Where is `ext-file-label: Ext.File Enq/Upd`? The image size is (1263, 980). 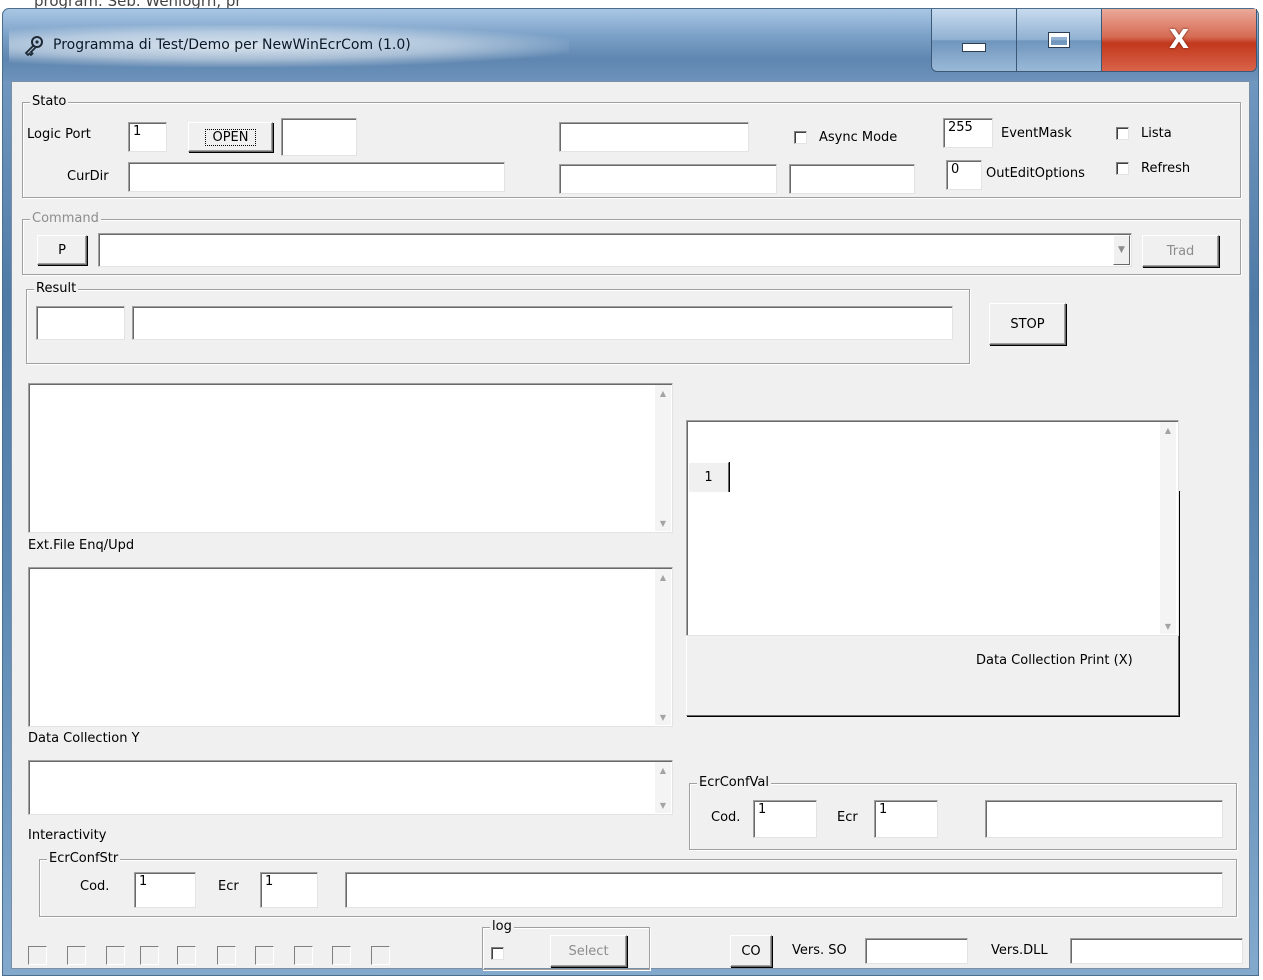
ext-file-label: Ext.File Enq/Upd is located at coordinates (81, 545).